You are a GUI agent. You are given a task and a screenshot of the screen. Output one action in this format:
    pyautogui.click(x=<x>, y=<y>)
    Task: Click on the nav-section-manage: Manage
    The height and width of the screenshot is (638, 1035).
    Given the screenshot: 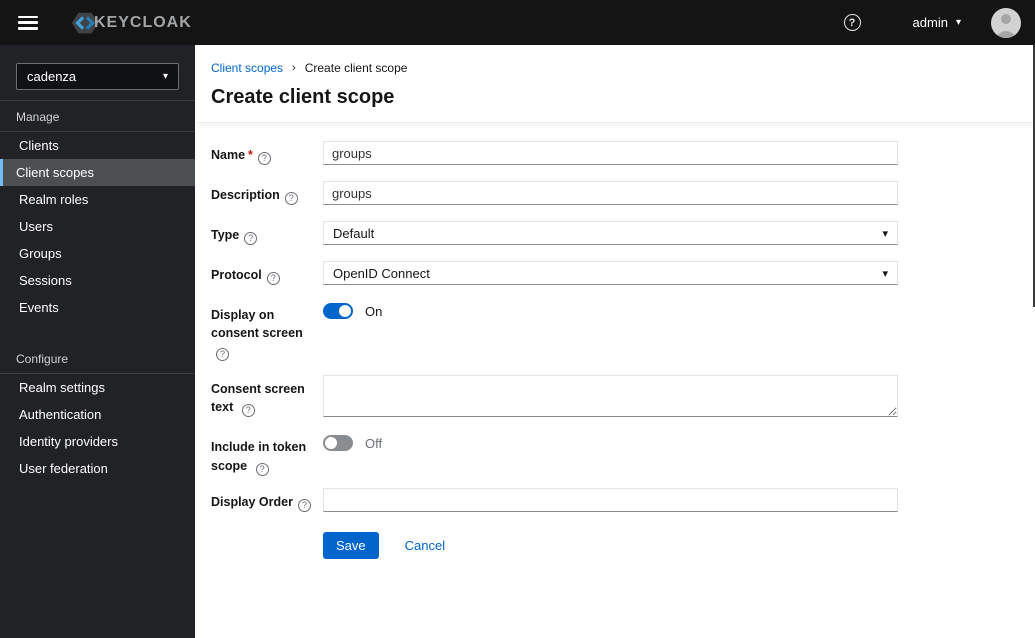 What is the action you would take?
    pyautogui.click(x=38, y=117)
    